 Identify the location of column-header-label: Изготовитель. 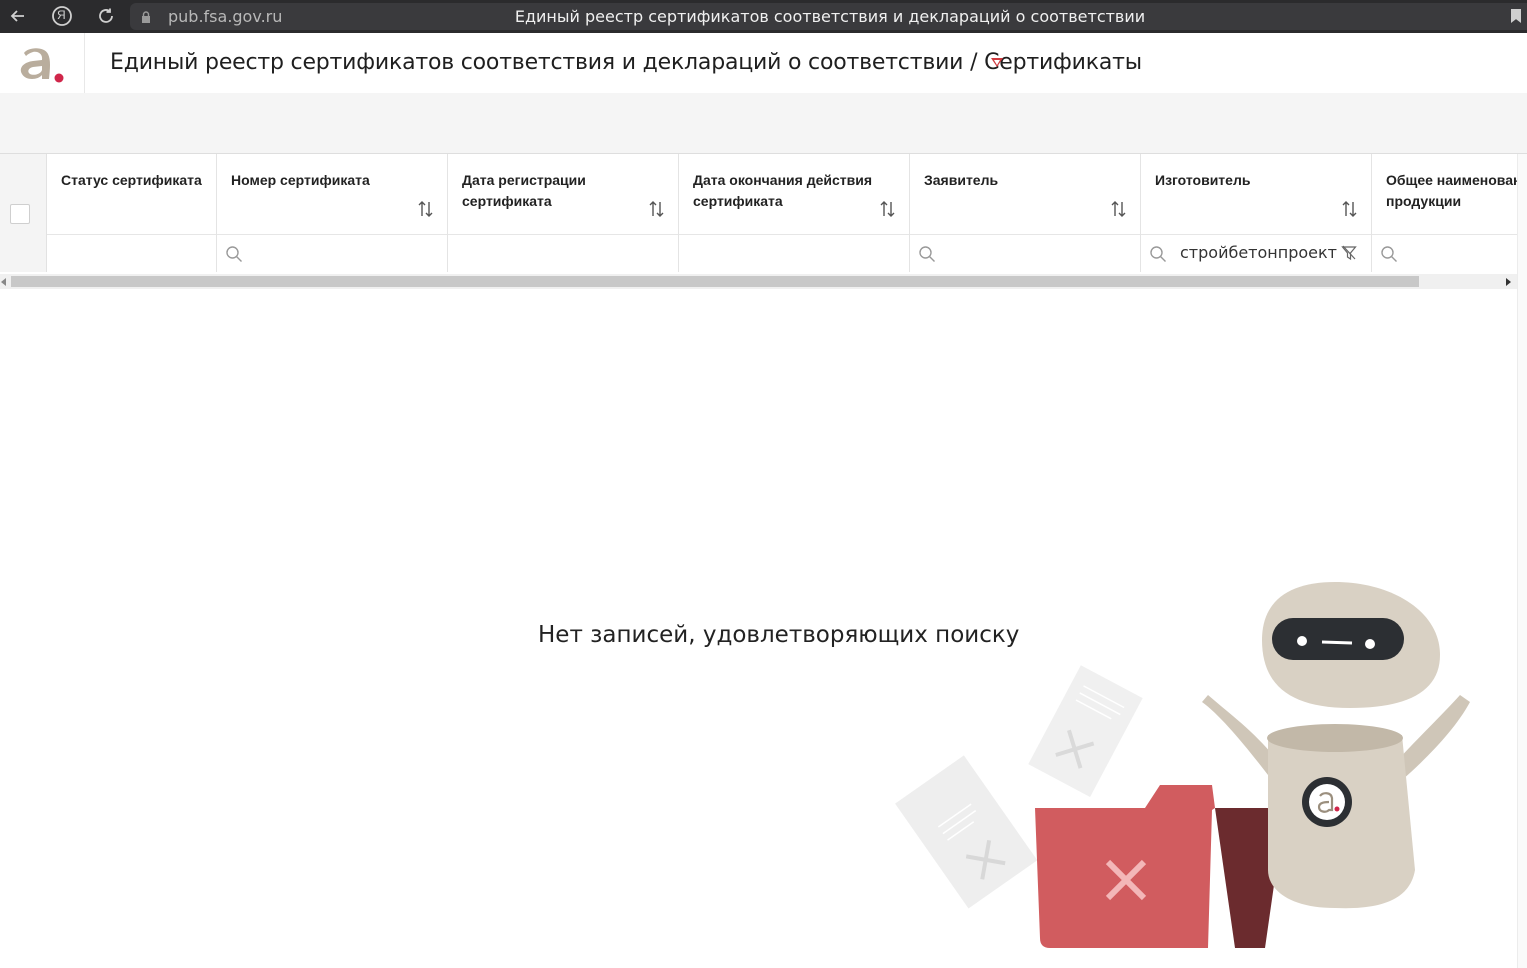
(1203, 180).